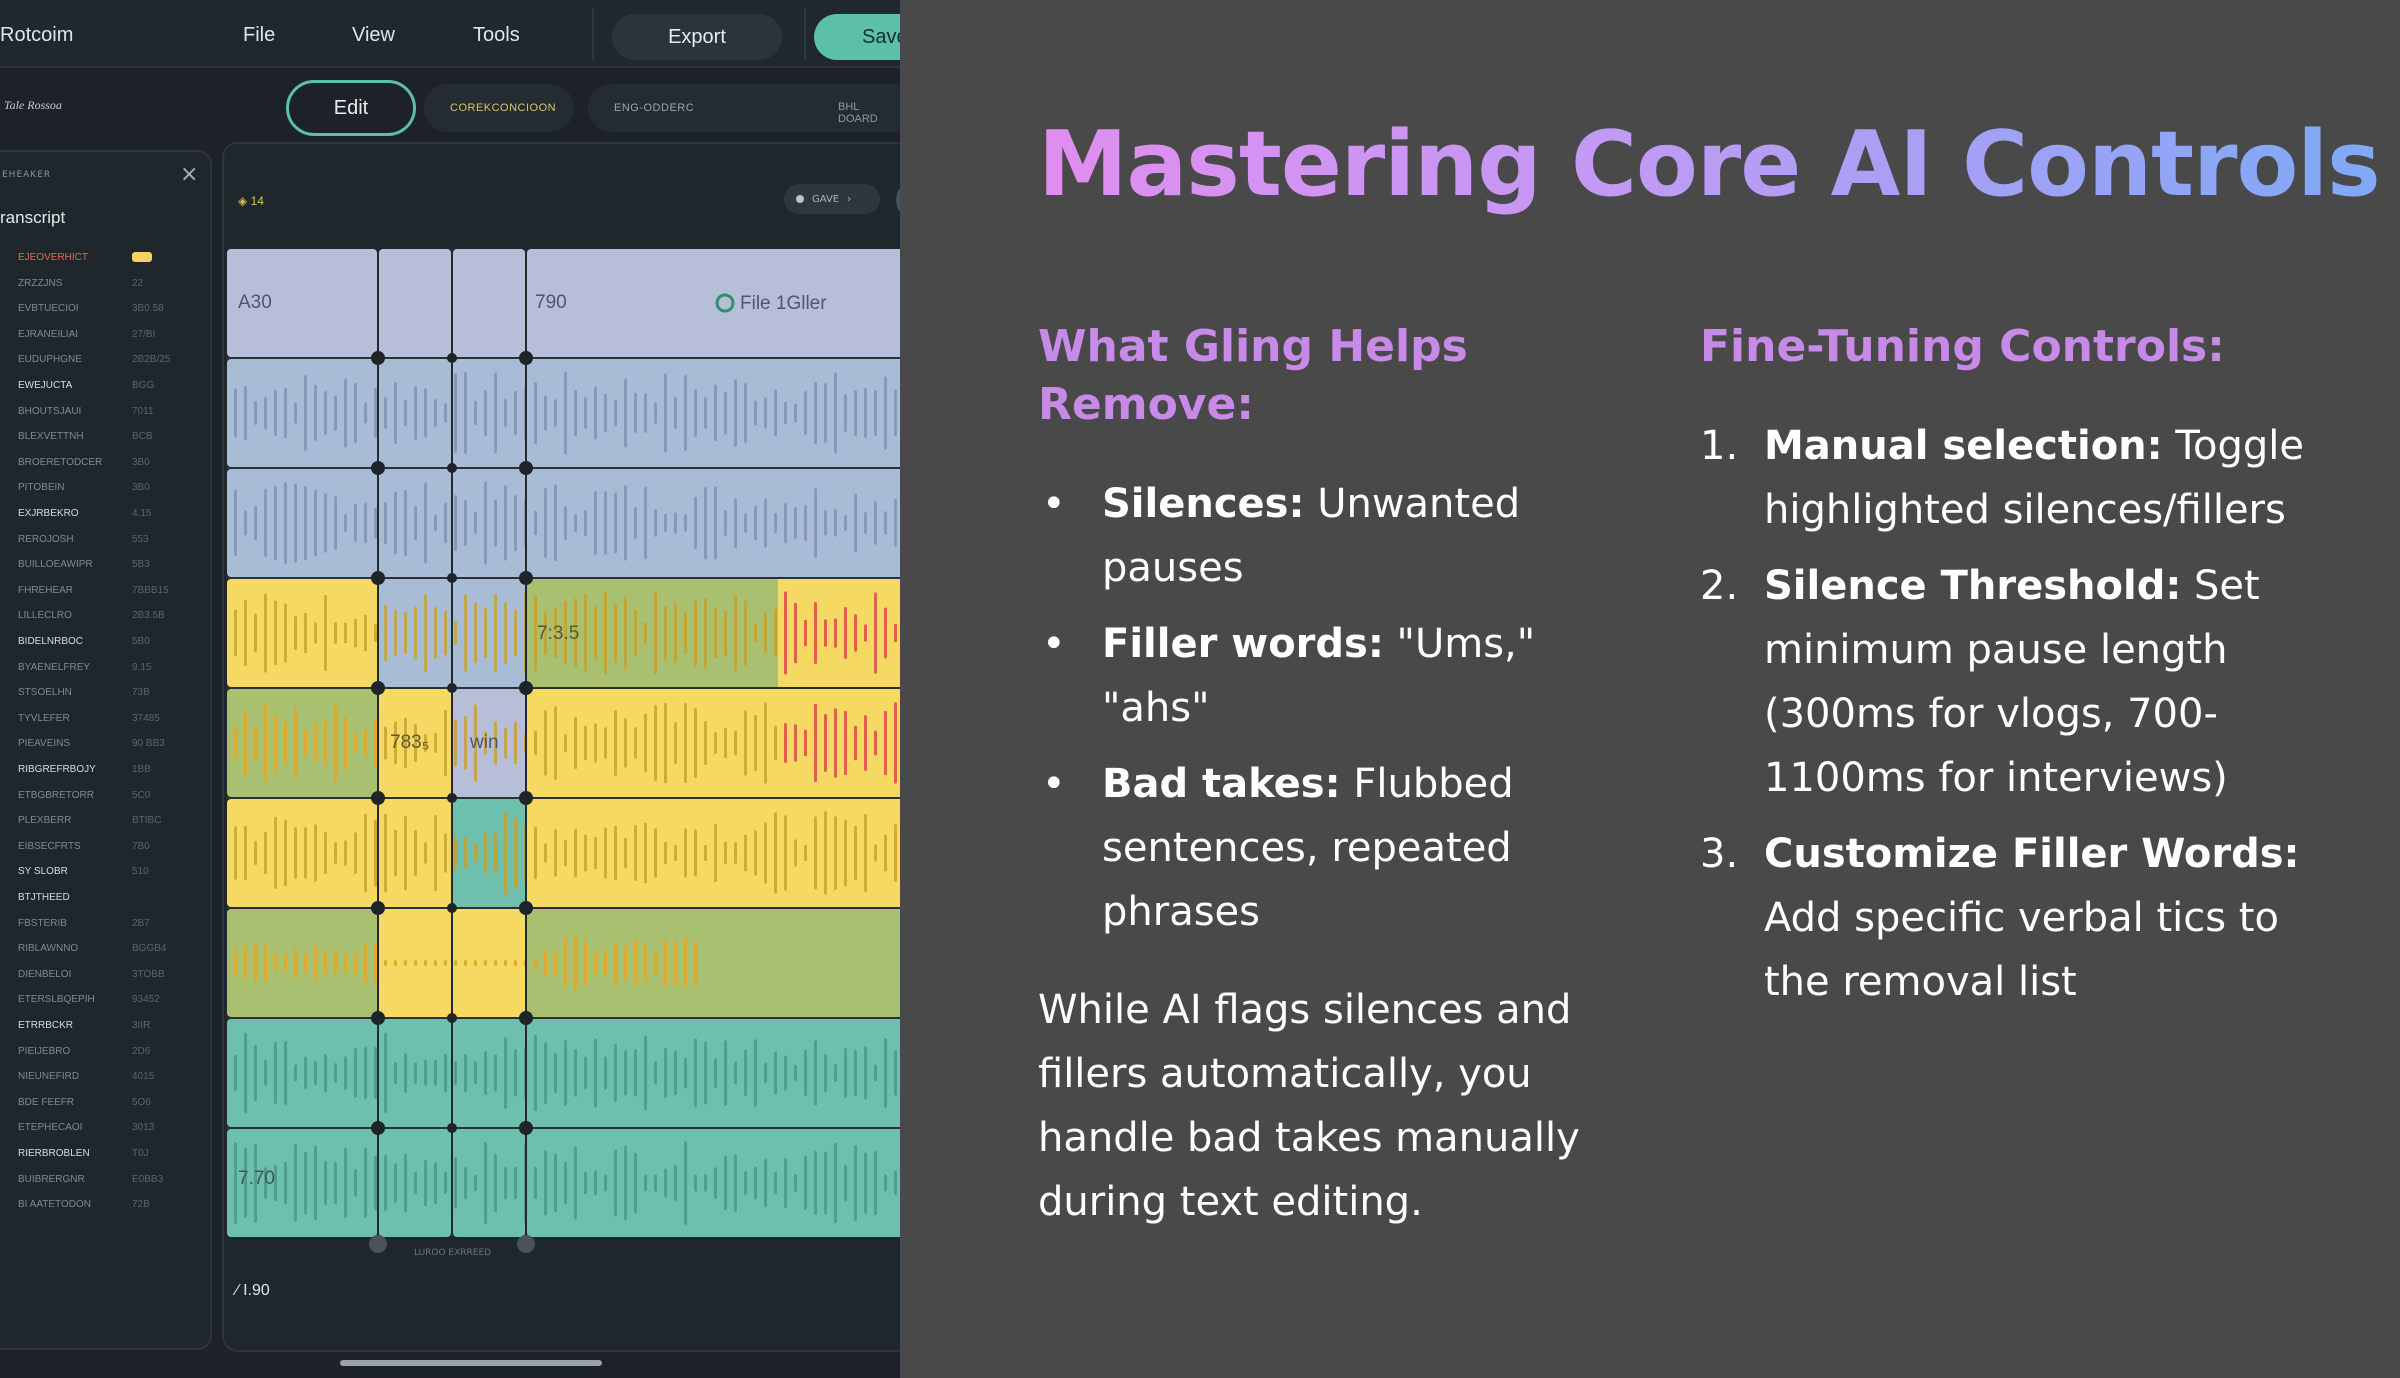 The height and width of the screenshot is (1378, 2400). I want to click on transcript-row: PIEAVEINS 90 BB3, so click(108, 744).